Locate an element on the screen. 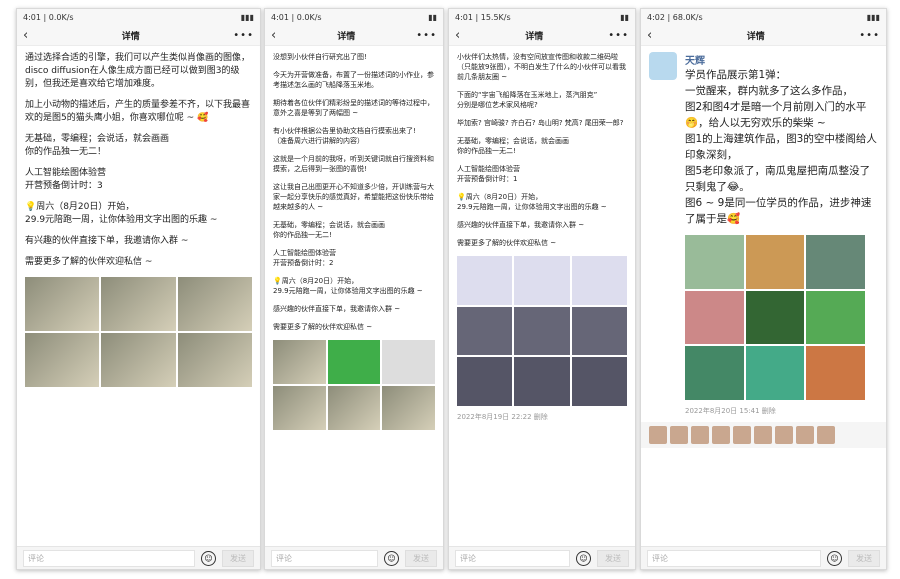 This screenshot has width=900, height=579. post-text: 有兴趣的伙伴直接下单，我邀请你入群 ~ is located at coordinates (107, 241).